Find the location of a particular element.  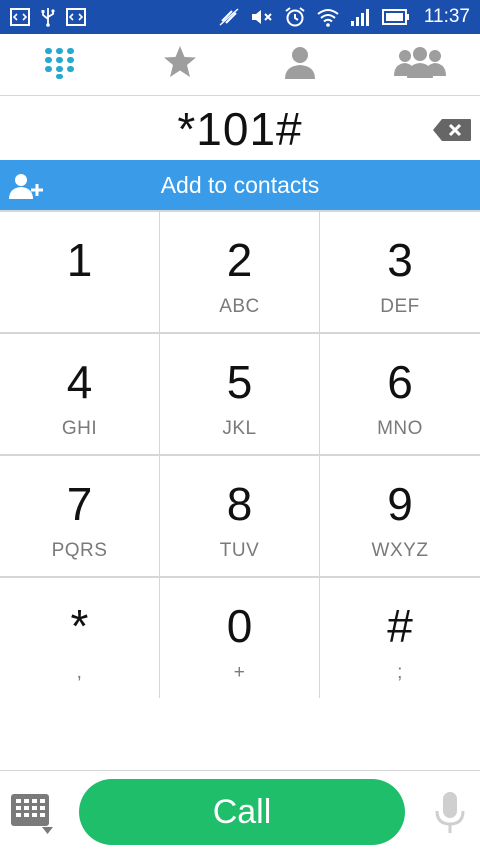

bottom-bar: Call is located at coordinates (240, 812).